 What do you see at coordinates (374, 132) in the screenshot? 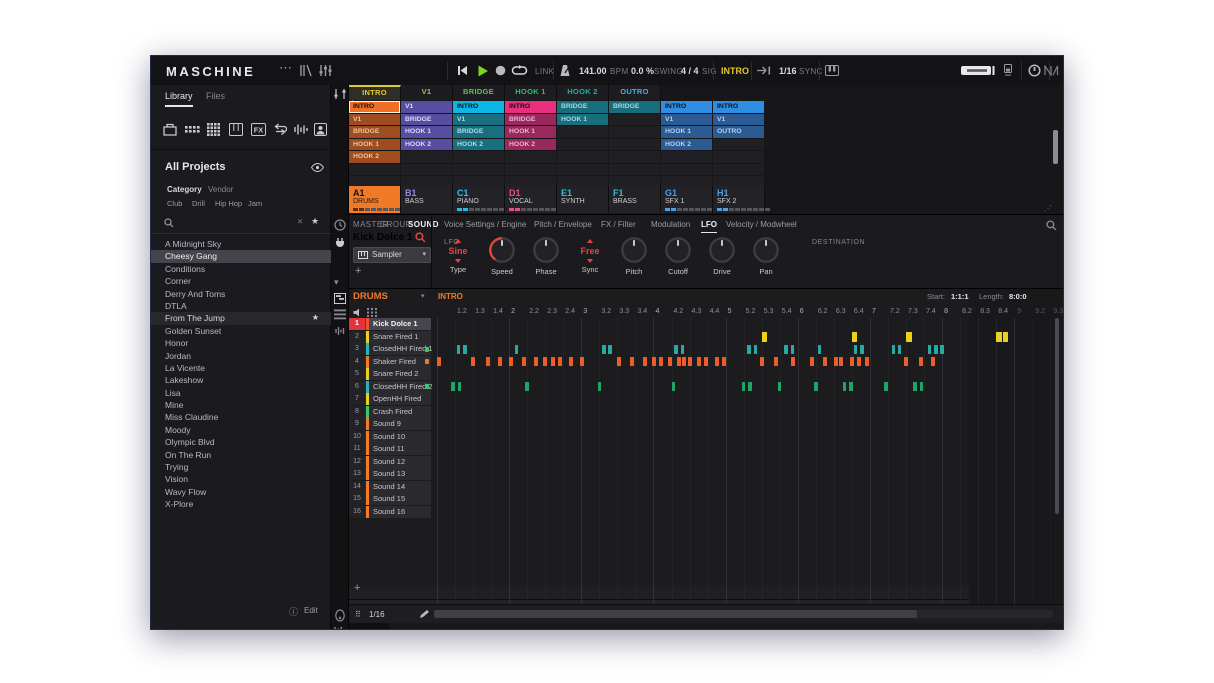
I see `pattern-cell-a1-bridge: BRIDGE` at bounding box center [374, 132].